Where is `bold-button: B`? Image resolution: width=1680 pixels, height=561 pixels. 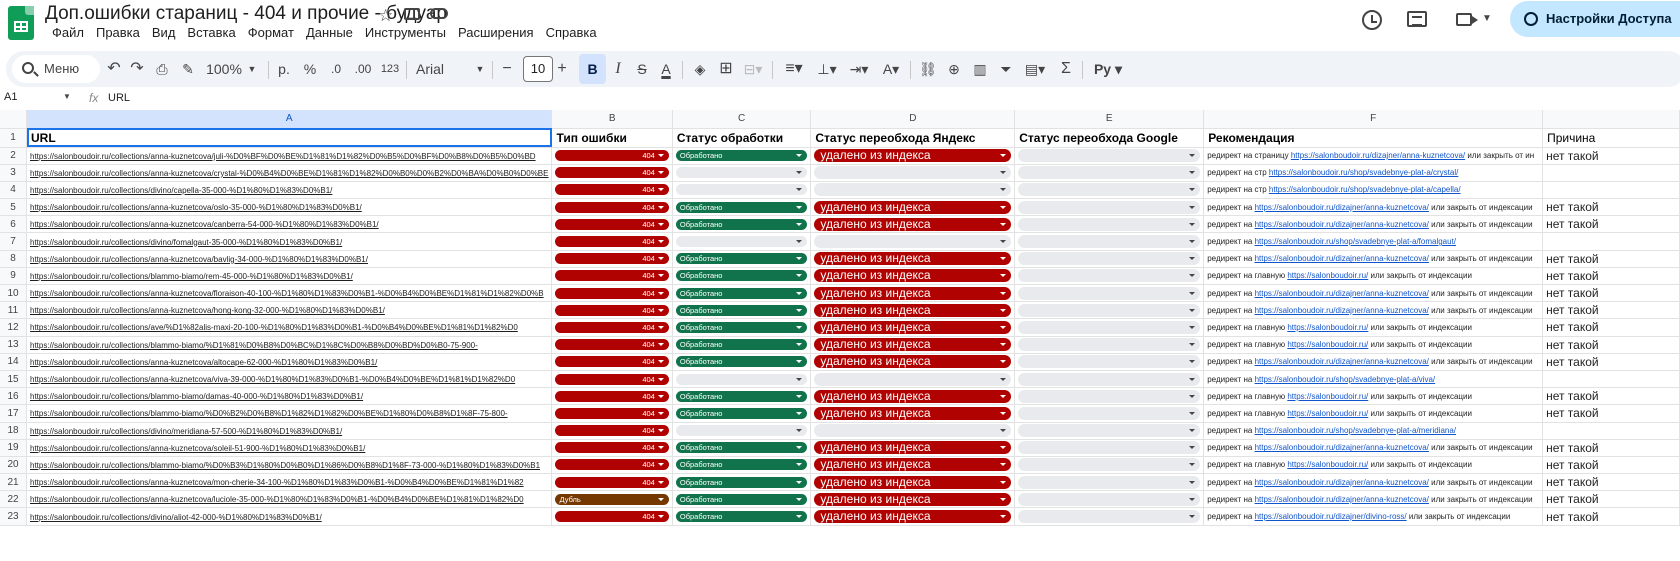
bold-button: B is located at coordinates (592, 69).